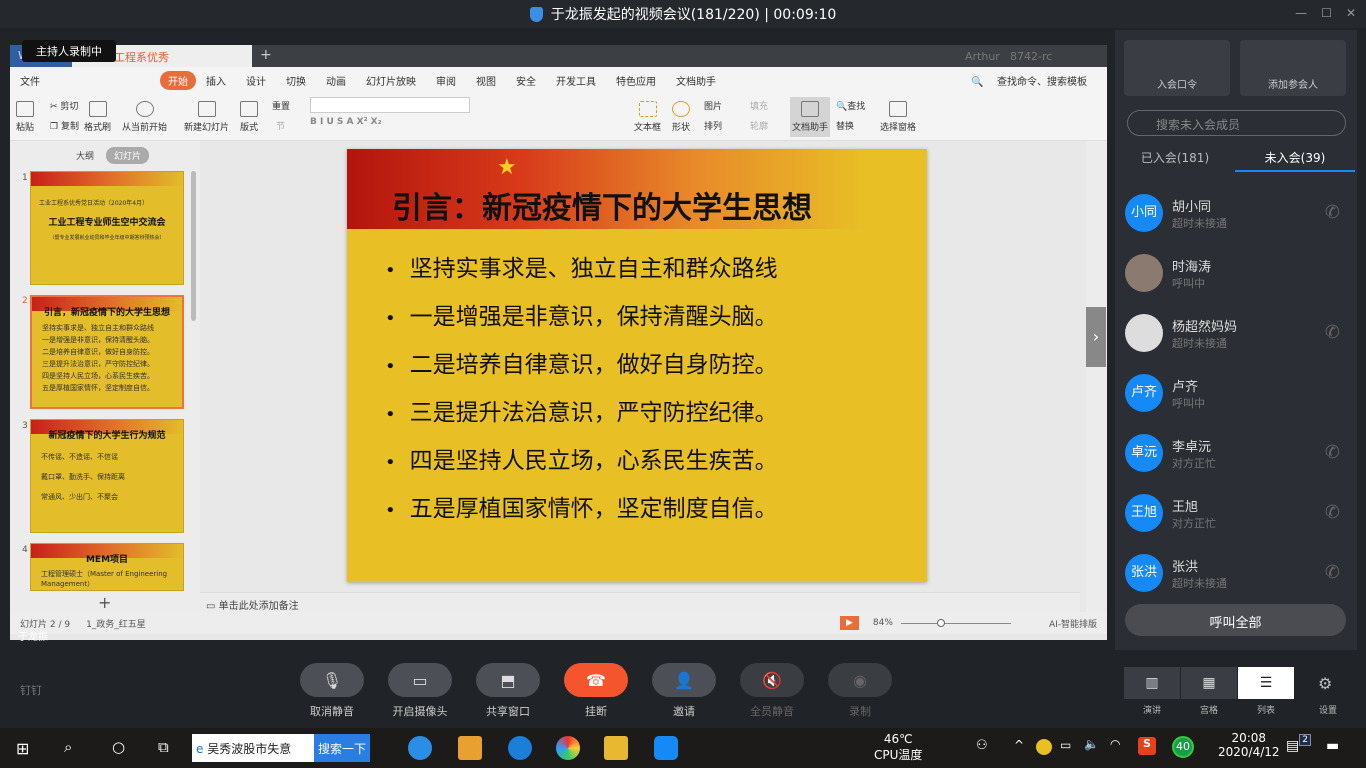 The height and width of the screenshot is (768, 1366). I want to click on task-view-icon: ⧉, so click(163, 747).